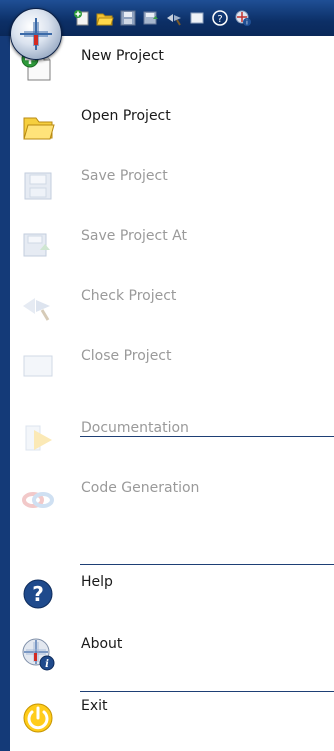 This screenshot has height=751, width=334. I want to click on qat-save-as-button, so click(151, 18).